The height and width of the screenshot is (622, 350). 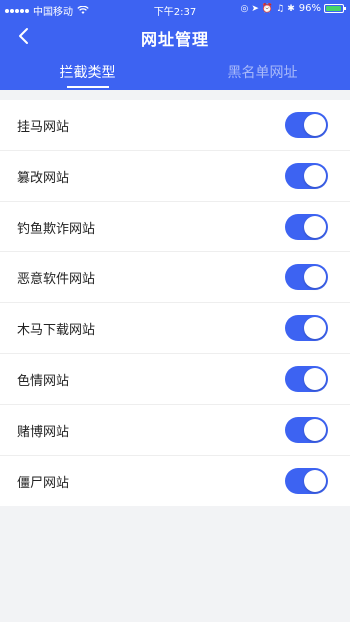 What do you see at coordinates (87, 72) in the screenshot?
I see `tab-block-types: 拦截类型` at bounding box center [87, 72].